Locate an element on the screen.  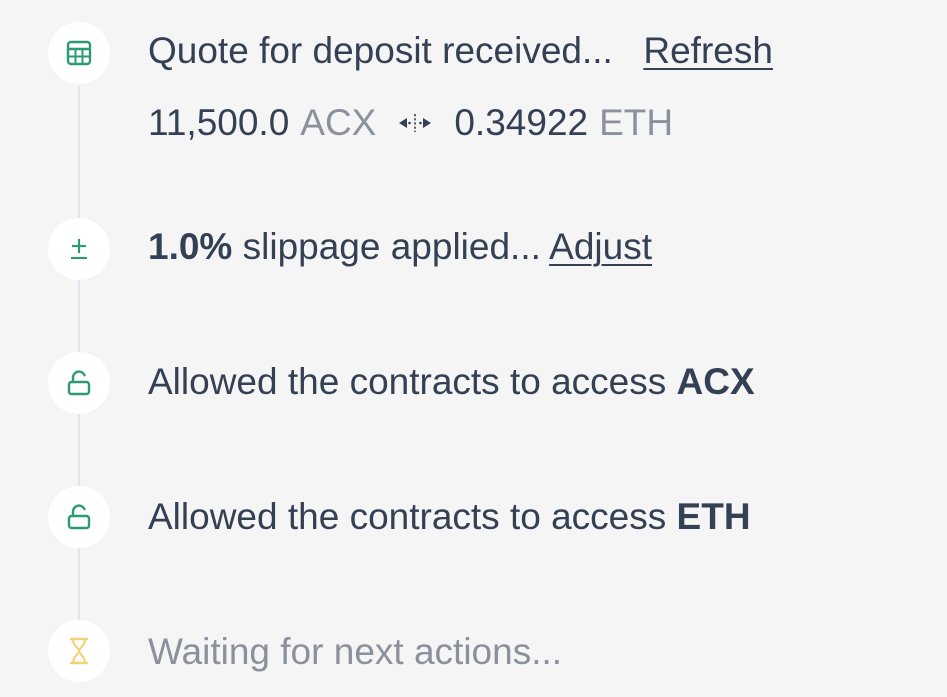
step-text-quote: Quote for deposit received... Refresh is located at coordinates (460, 51).